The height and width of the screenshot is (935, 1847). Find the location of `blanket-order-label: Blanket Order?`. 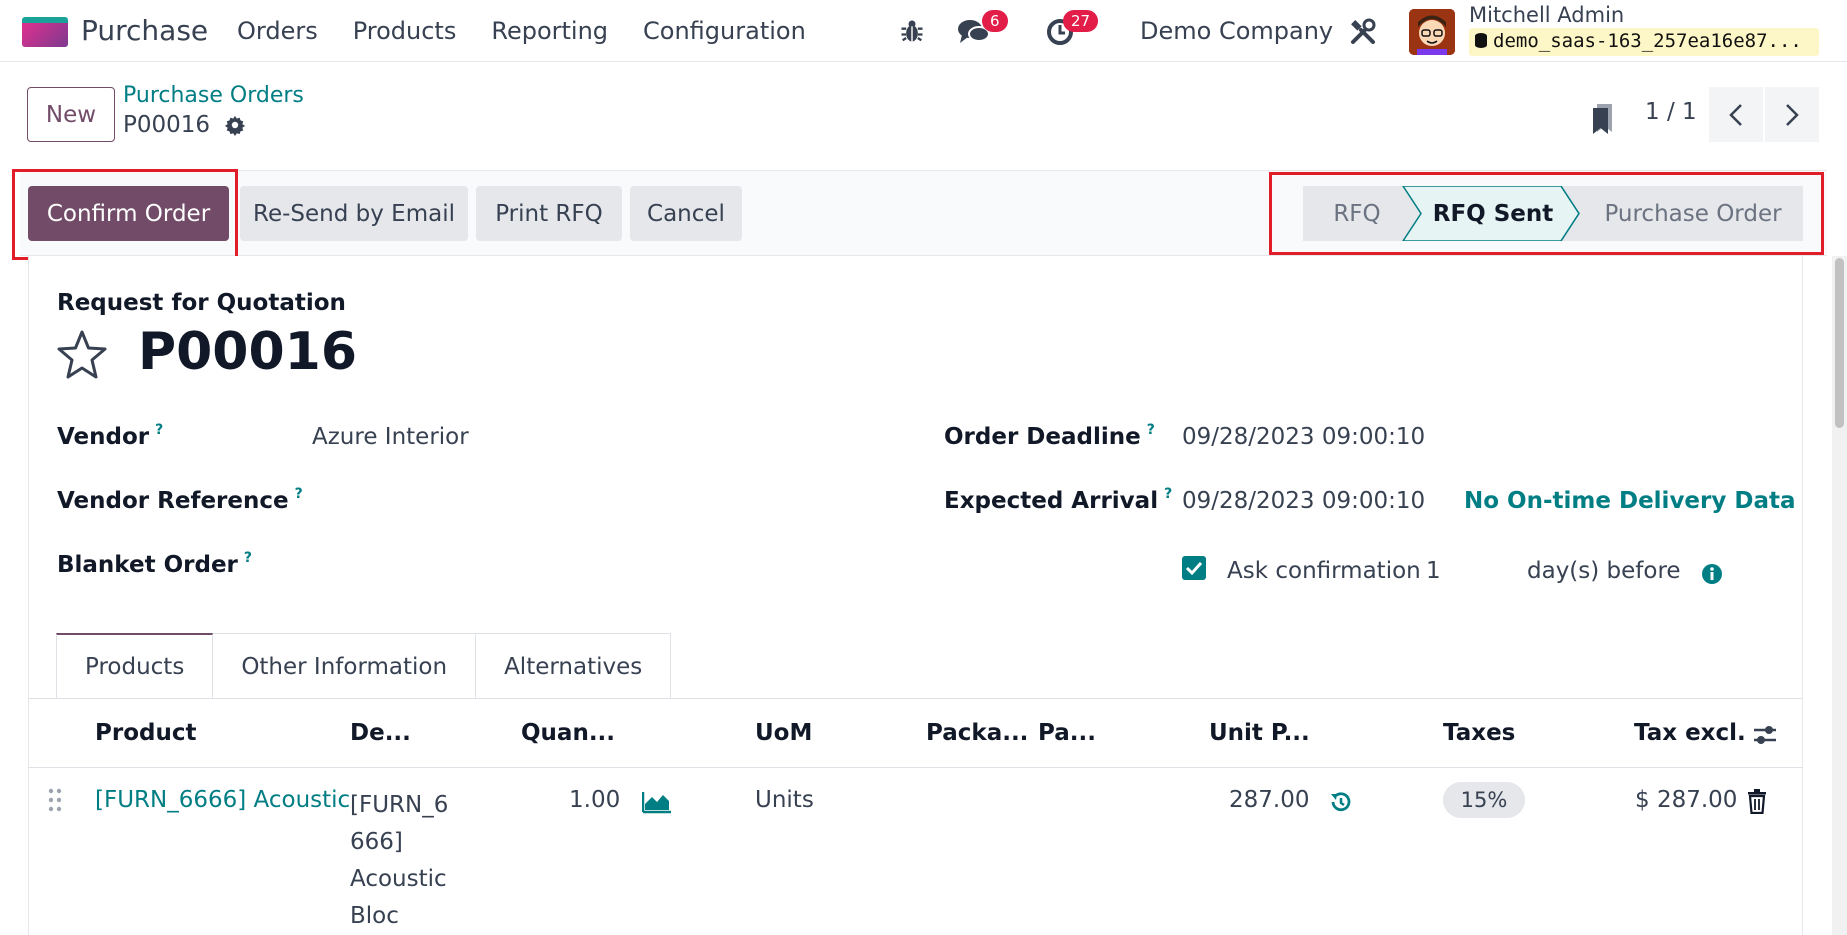

blanket-order-label: Blanket Order? is located at coordinates (154, 564).